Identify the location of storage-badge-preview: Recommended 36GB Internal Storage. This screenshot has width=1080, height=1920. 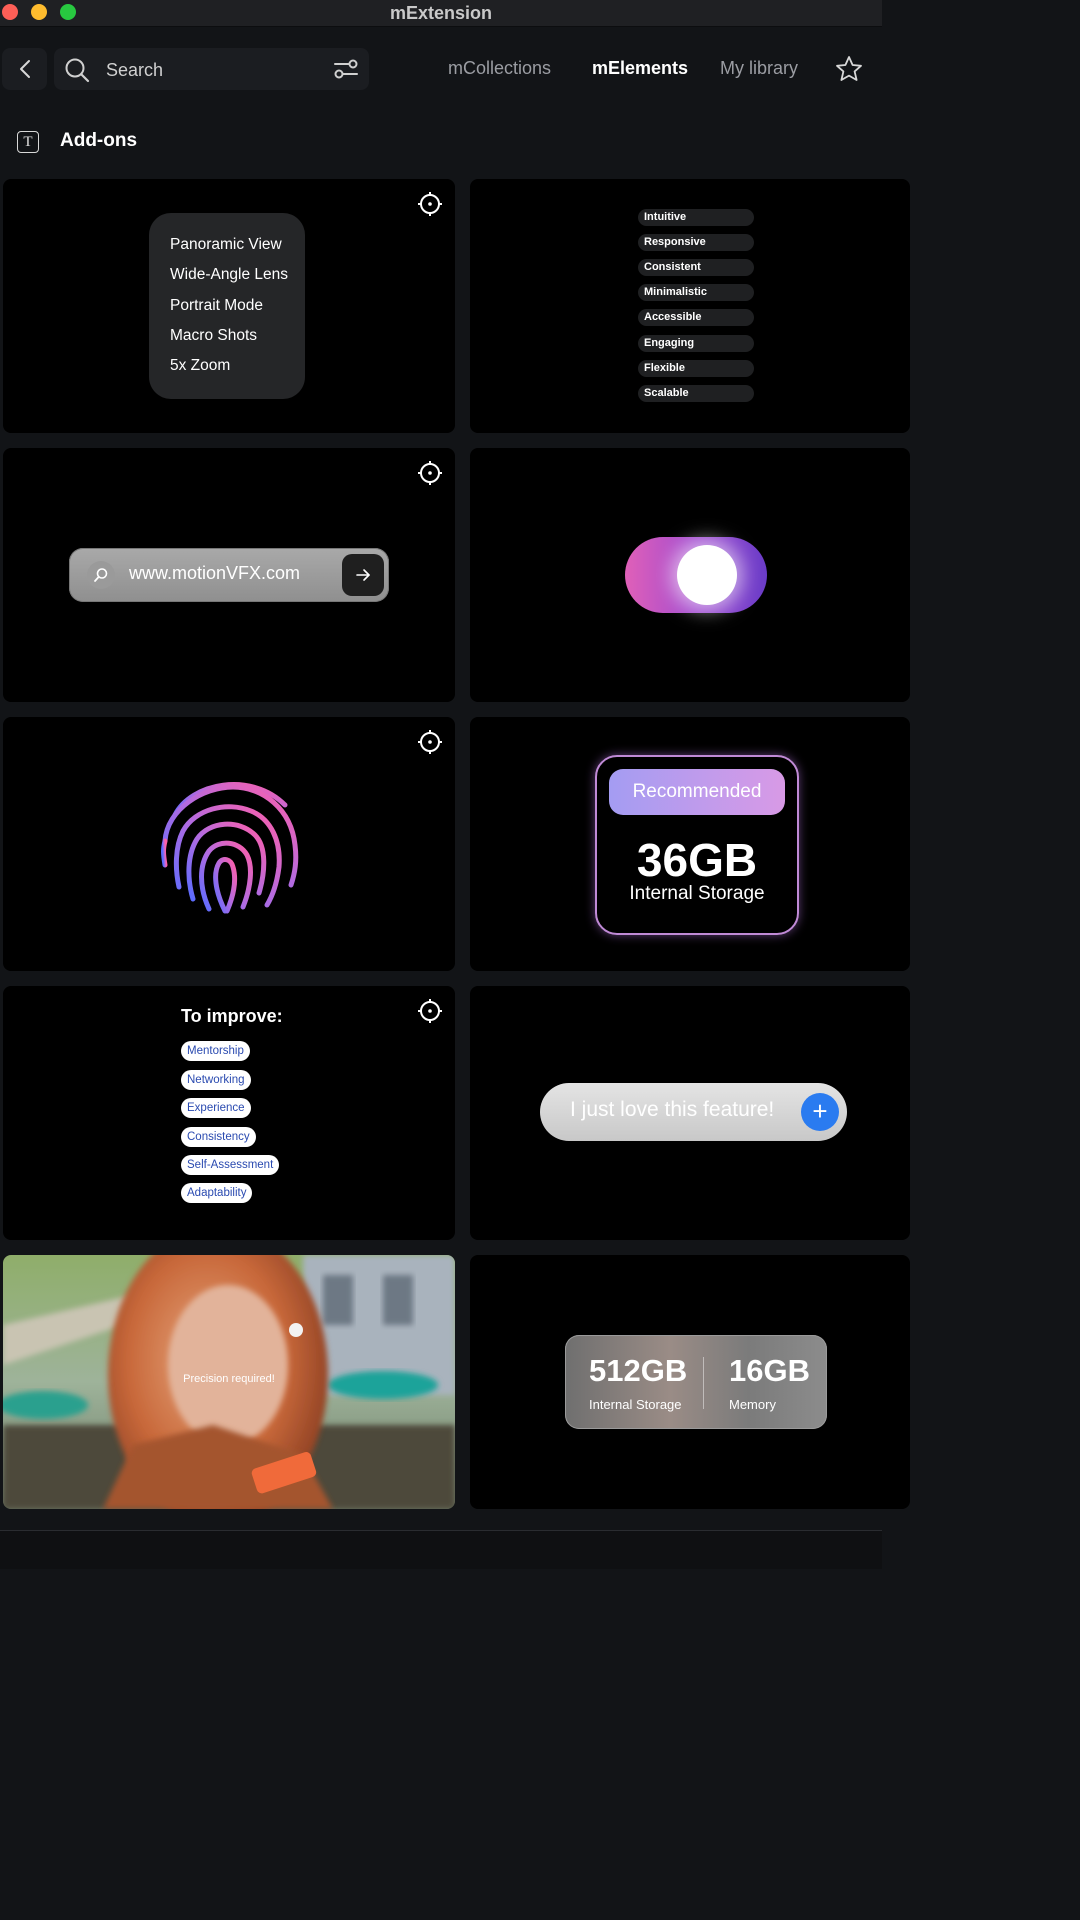
(697, 845).